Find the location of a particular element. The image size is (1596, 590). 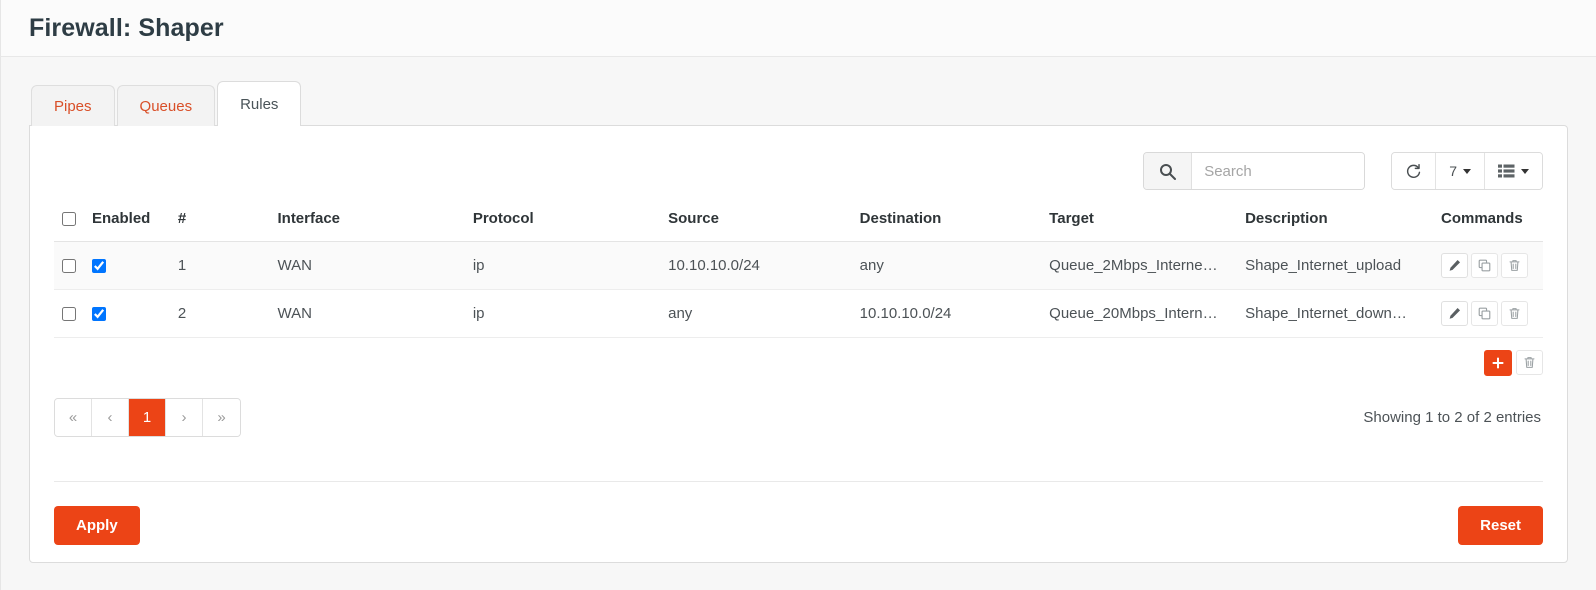

pagination: « ‹ 1 › » is located at coordinates (147, 417).